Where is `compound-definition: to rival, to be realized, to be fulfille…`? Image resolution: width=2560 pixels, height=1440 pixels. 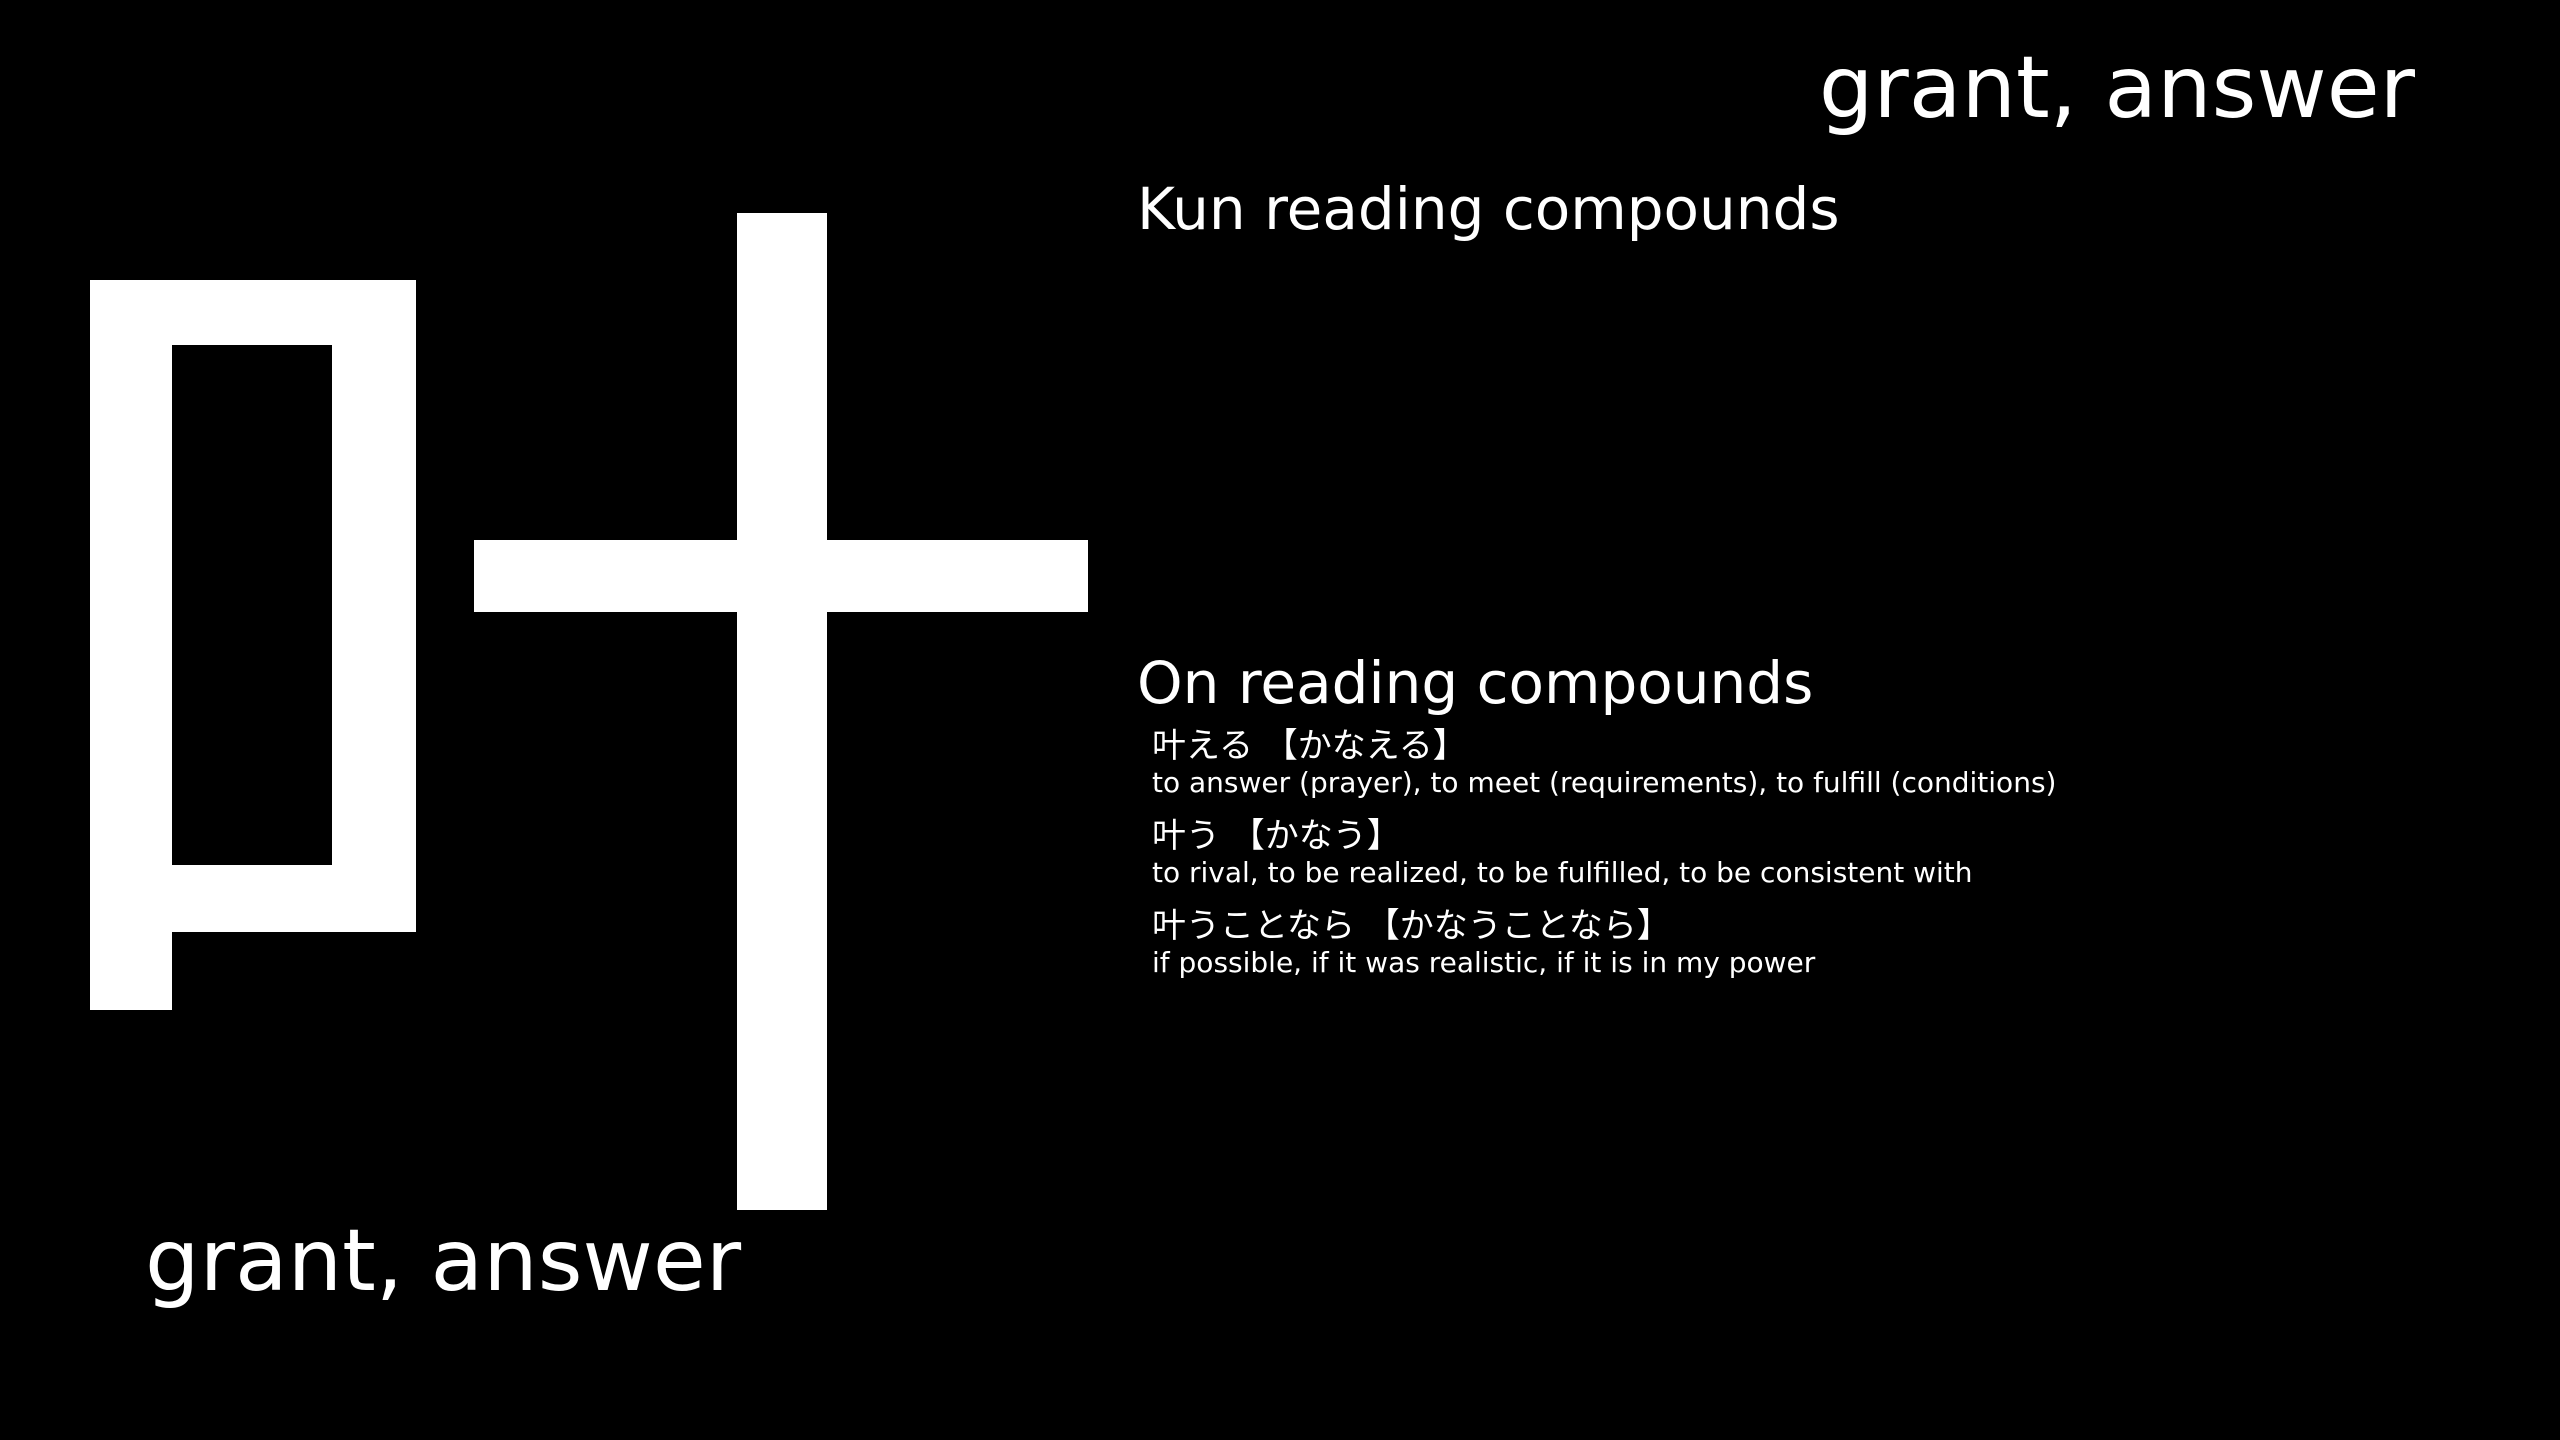
compound-definition: to rival, to be realized, to be fulfille… is located at coordinates (1562, 872).